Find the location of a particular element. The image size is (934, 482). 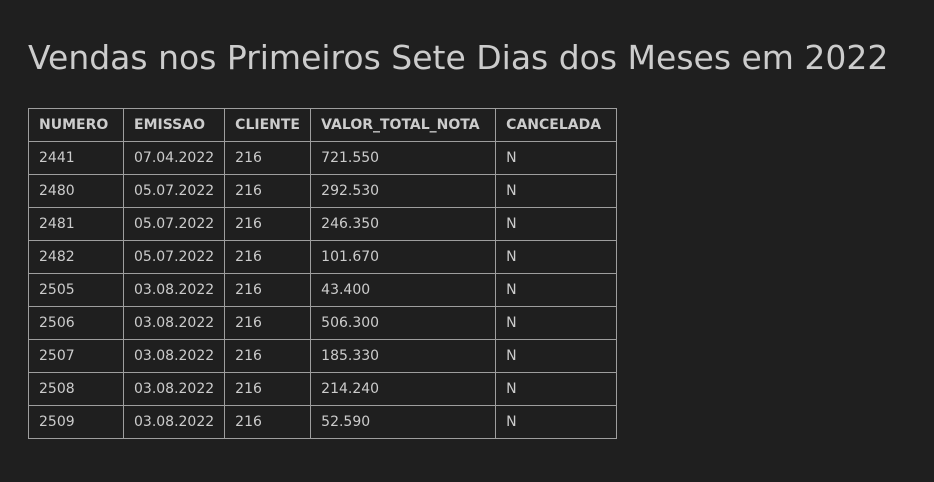

table-row: 2480 05.07.2022 216 292.530 N is located at coordinates (323, 191).